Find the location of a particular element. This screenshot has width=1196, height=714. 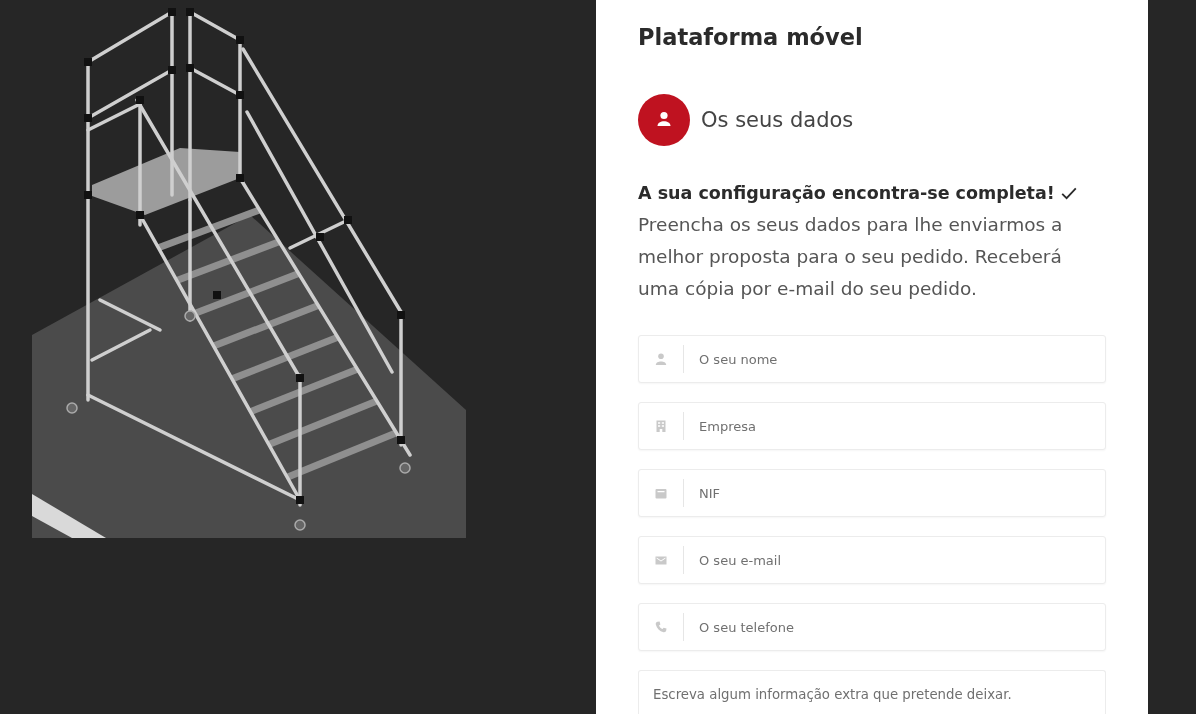

id-card-icon is located at coordinates (661, 493).